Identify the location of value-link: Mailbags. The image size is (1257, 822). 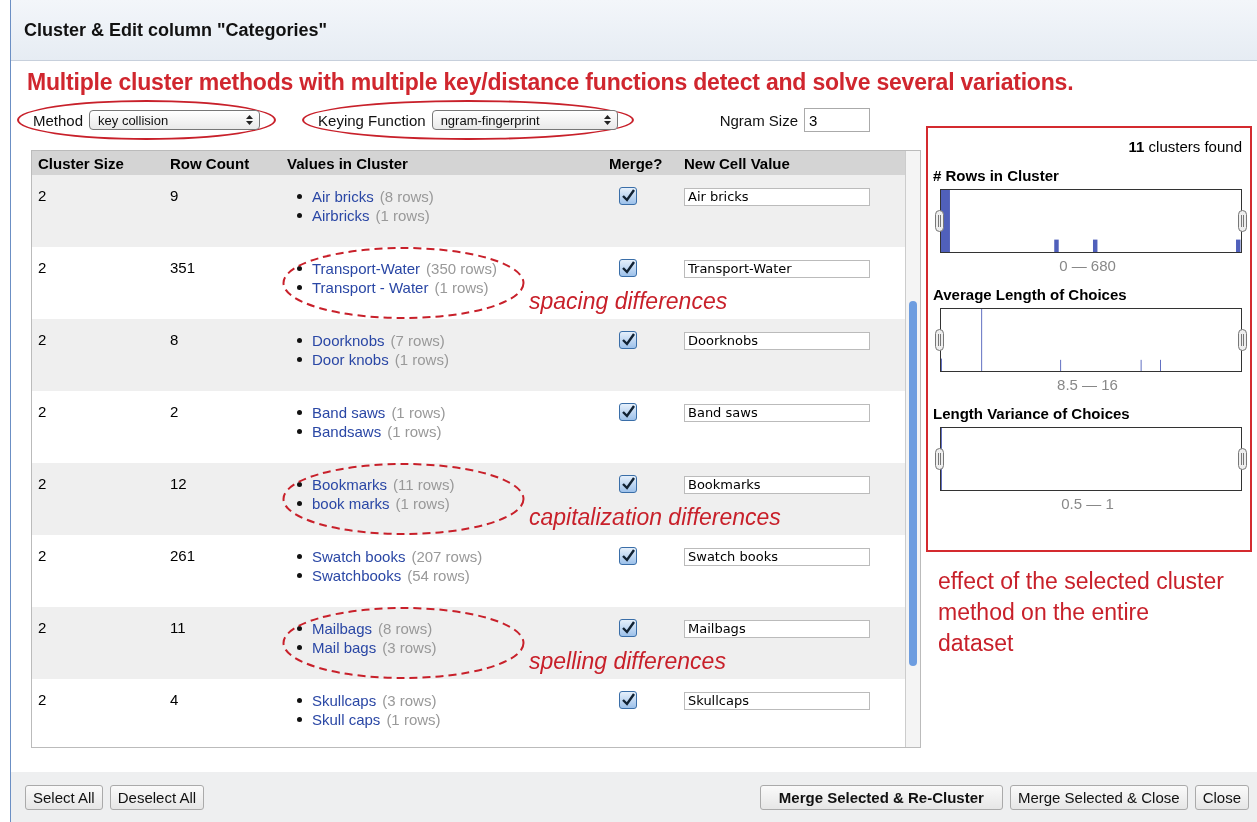
(342, 628).